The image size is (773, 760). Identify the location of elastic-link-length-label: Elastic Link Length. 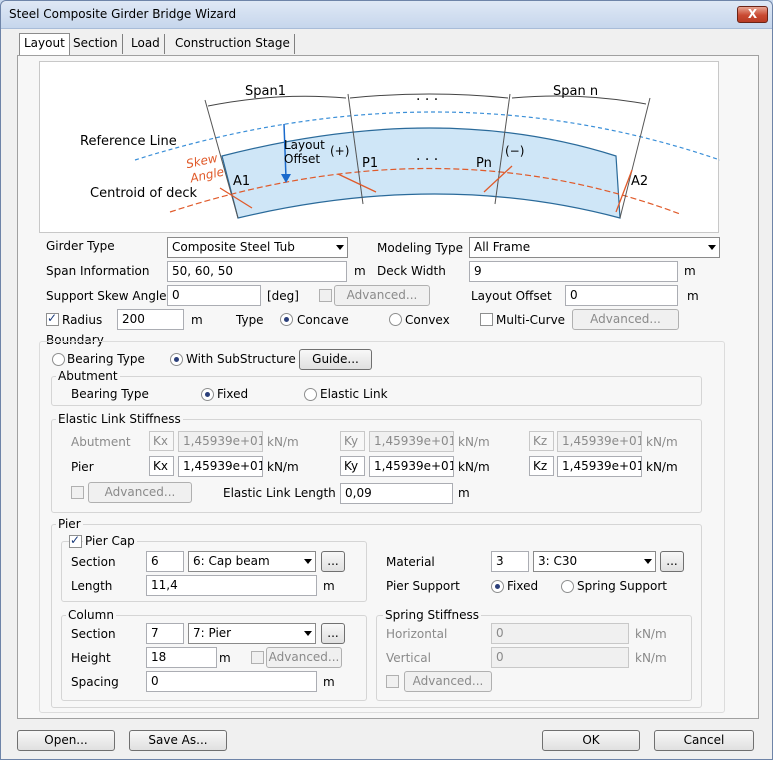
(279, 493).